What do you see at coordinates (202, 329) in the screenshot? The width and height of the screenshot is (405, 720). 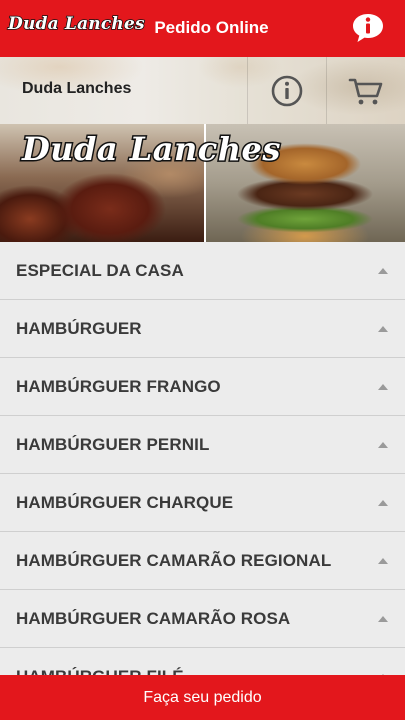 I see `category-hamburguer: HAMBÚRGUER` at bounding box center [202, 329].